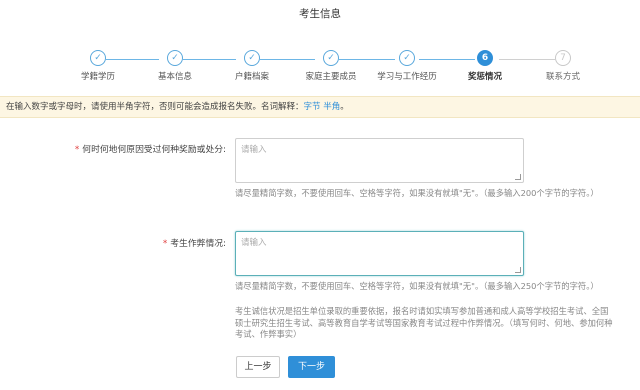 This screenshot has width=640, height=390. I want to click on step-label: 家庭主要成员, so click(331, 77).